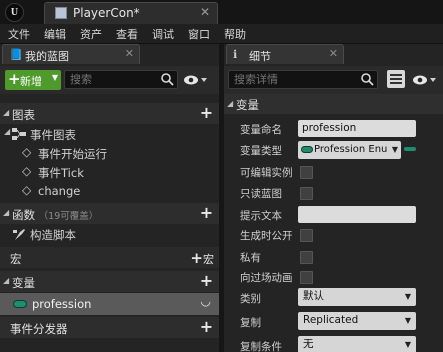 The image size is (443, 352). I want to click on replication-condition-label: 复制条件, so click(261, 346).